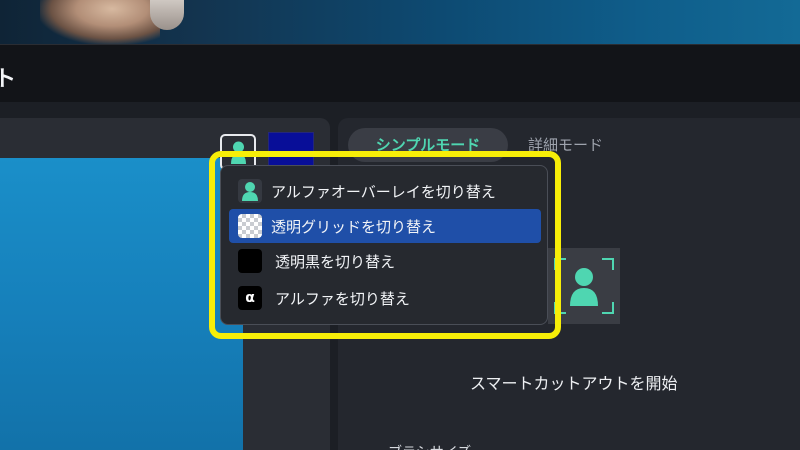 The height and width of the screenshot is (450, 800). Describe the element at coordinates (400, 22) in the screenshot. I see `video-preview-strip` at that location.